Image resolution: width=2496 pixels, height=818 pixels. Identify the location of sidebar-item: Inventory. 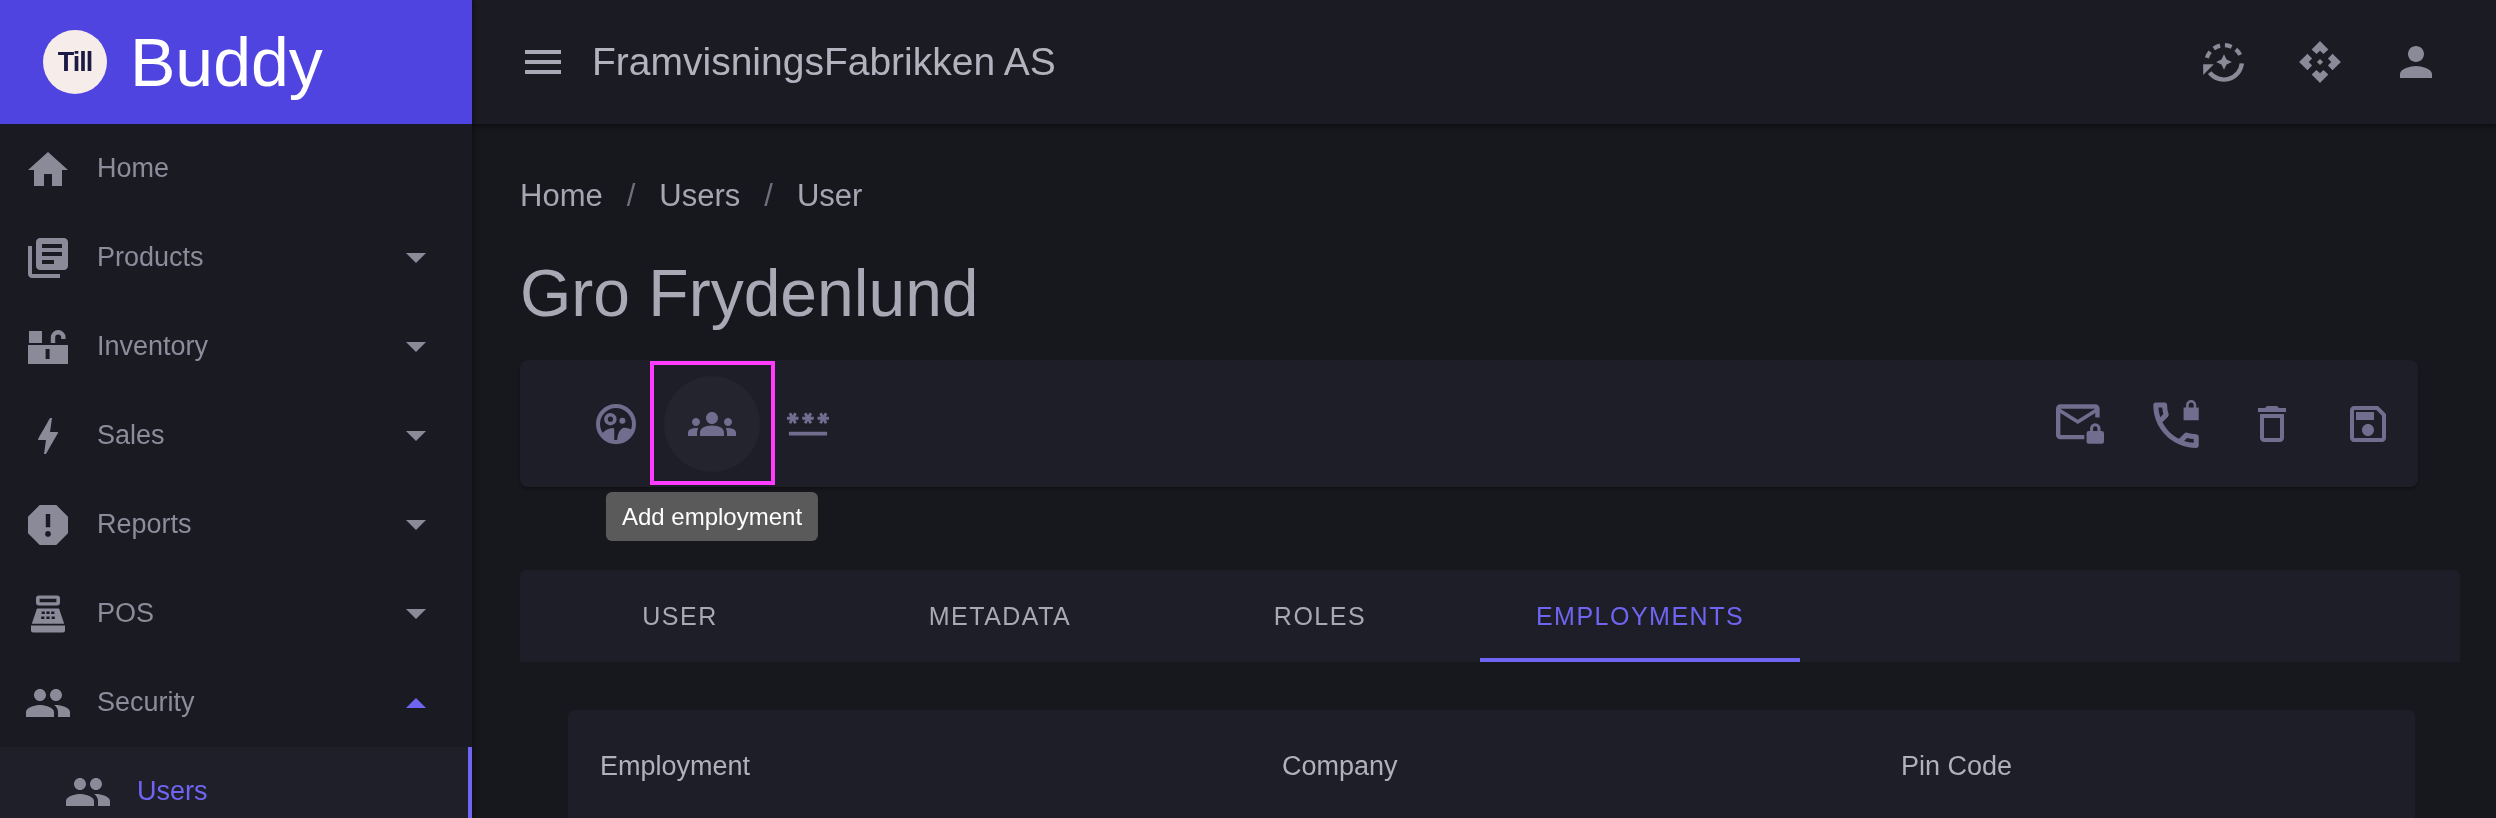
(236, 346).